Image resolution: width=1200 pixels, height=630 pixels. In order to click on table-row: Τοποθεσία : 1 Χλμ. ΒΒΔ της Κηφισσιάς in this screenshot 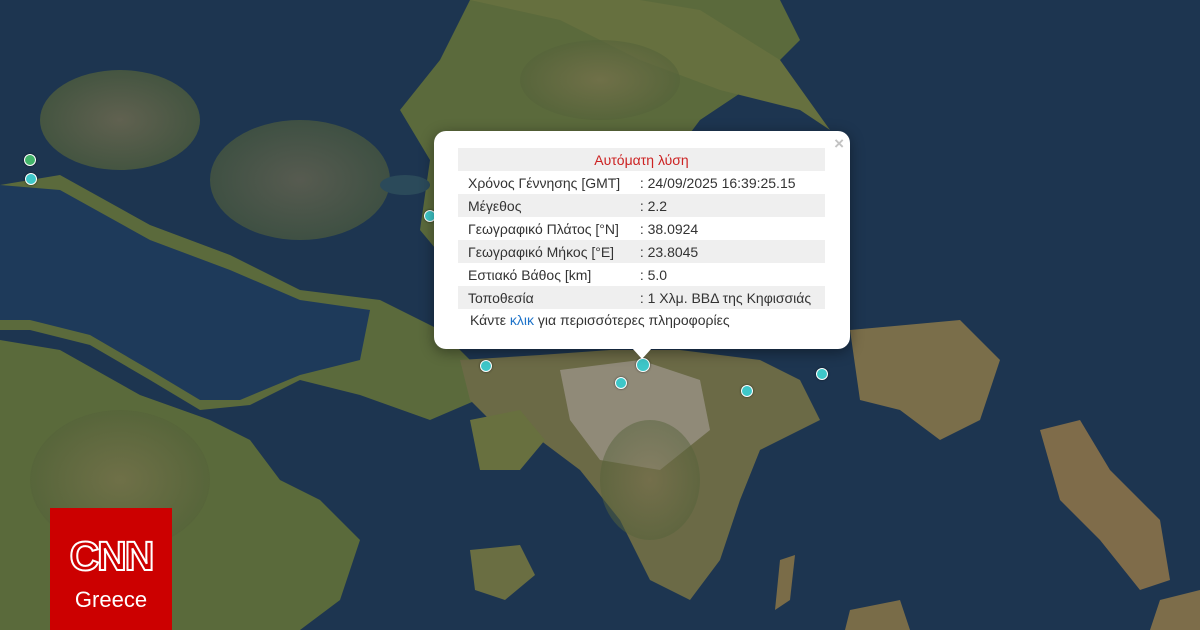, I will do `click(641, 297)`.